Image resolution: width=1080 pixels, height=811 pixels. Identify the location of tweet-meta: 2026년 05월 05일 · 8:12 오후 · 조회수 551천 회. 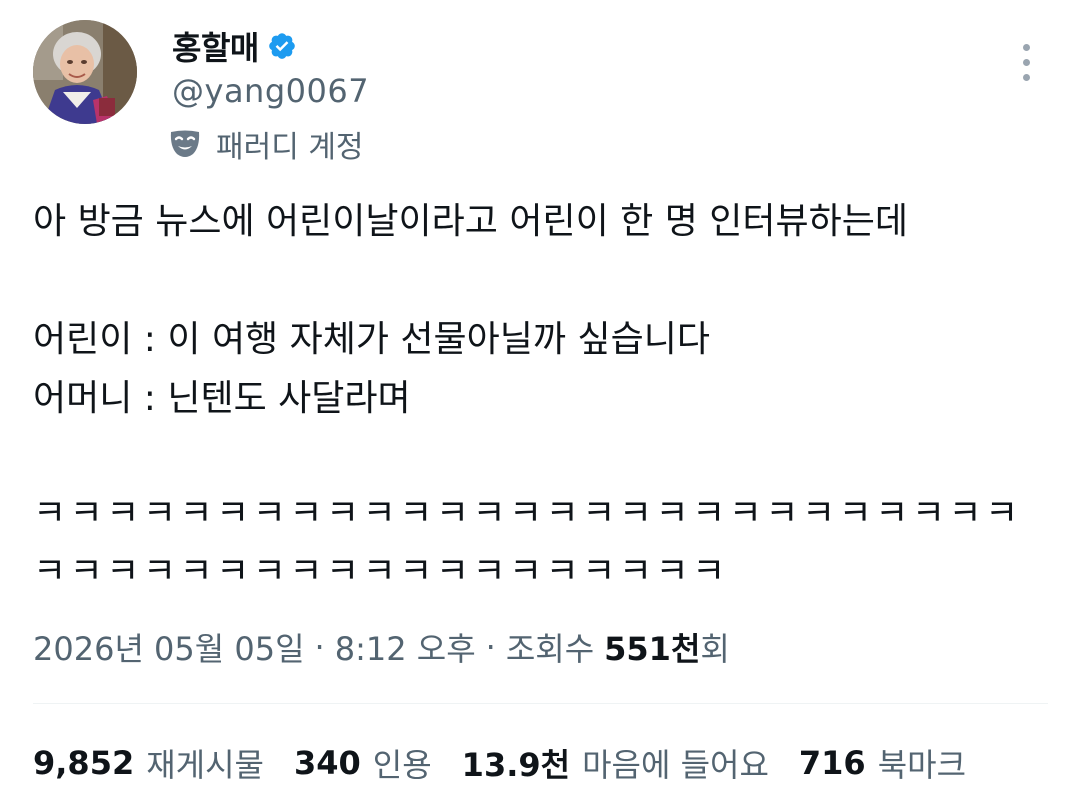
(381, 647).